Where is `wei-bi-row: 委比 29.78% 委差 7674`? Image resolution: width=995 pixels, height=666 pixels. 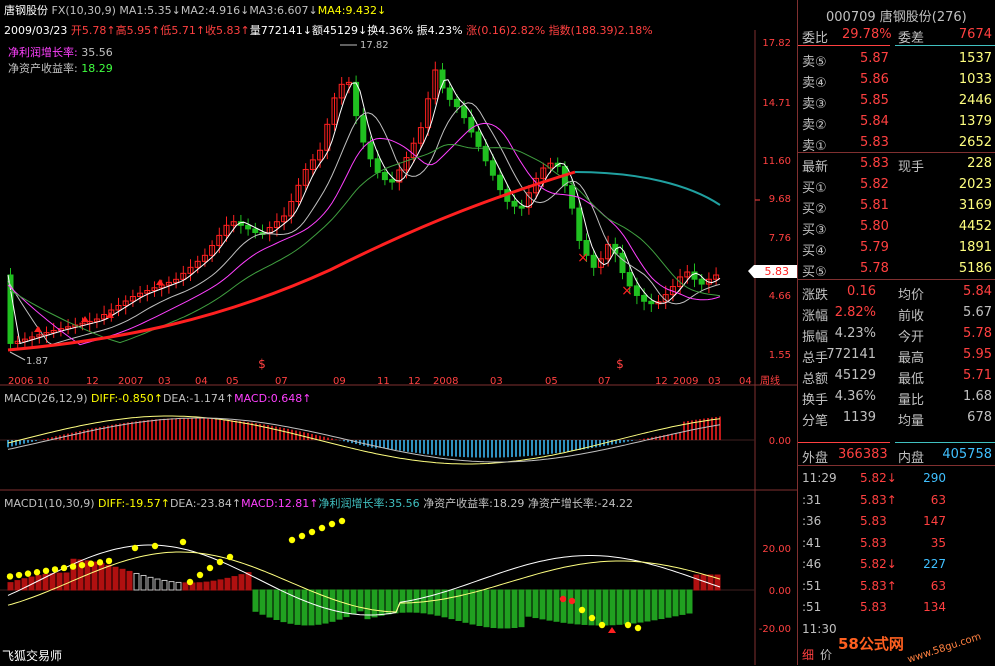
wei-bi-row: 委比 29.78% 委差 7674 is located at coordinates (896, 35).